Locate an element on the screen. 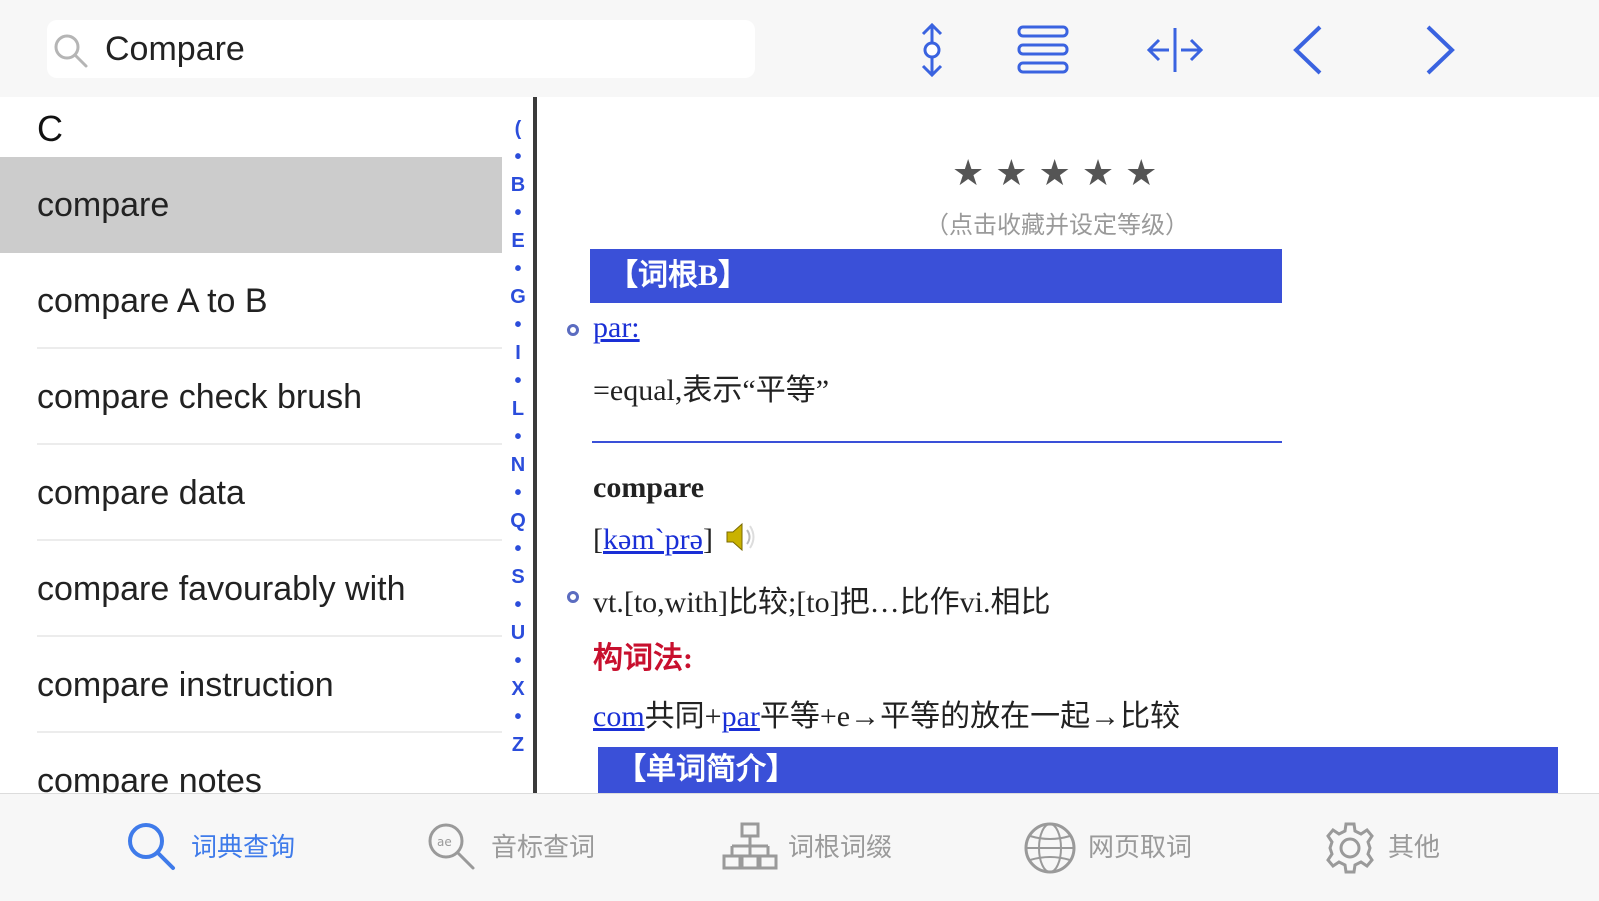 This screenshot has width=1599, height=901. section-divider is located at coordinates (937, 442).